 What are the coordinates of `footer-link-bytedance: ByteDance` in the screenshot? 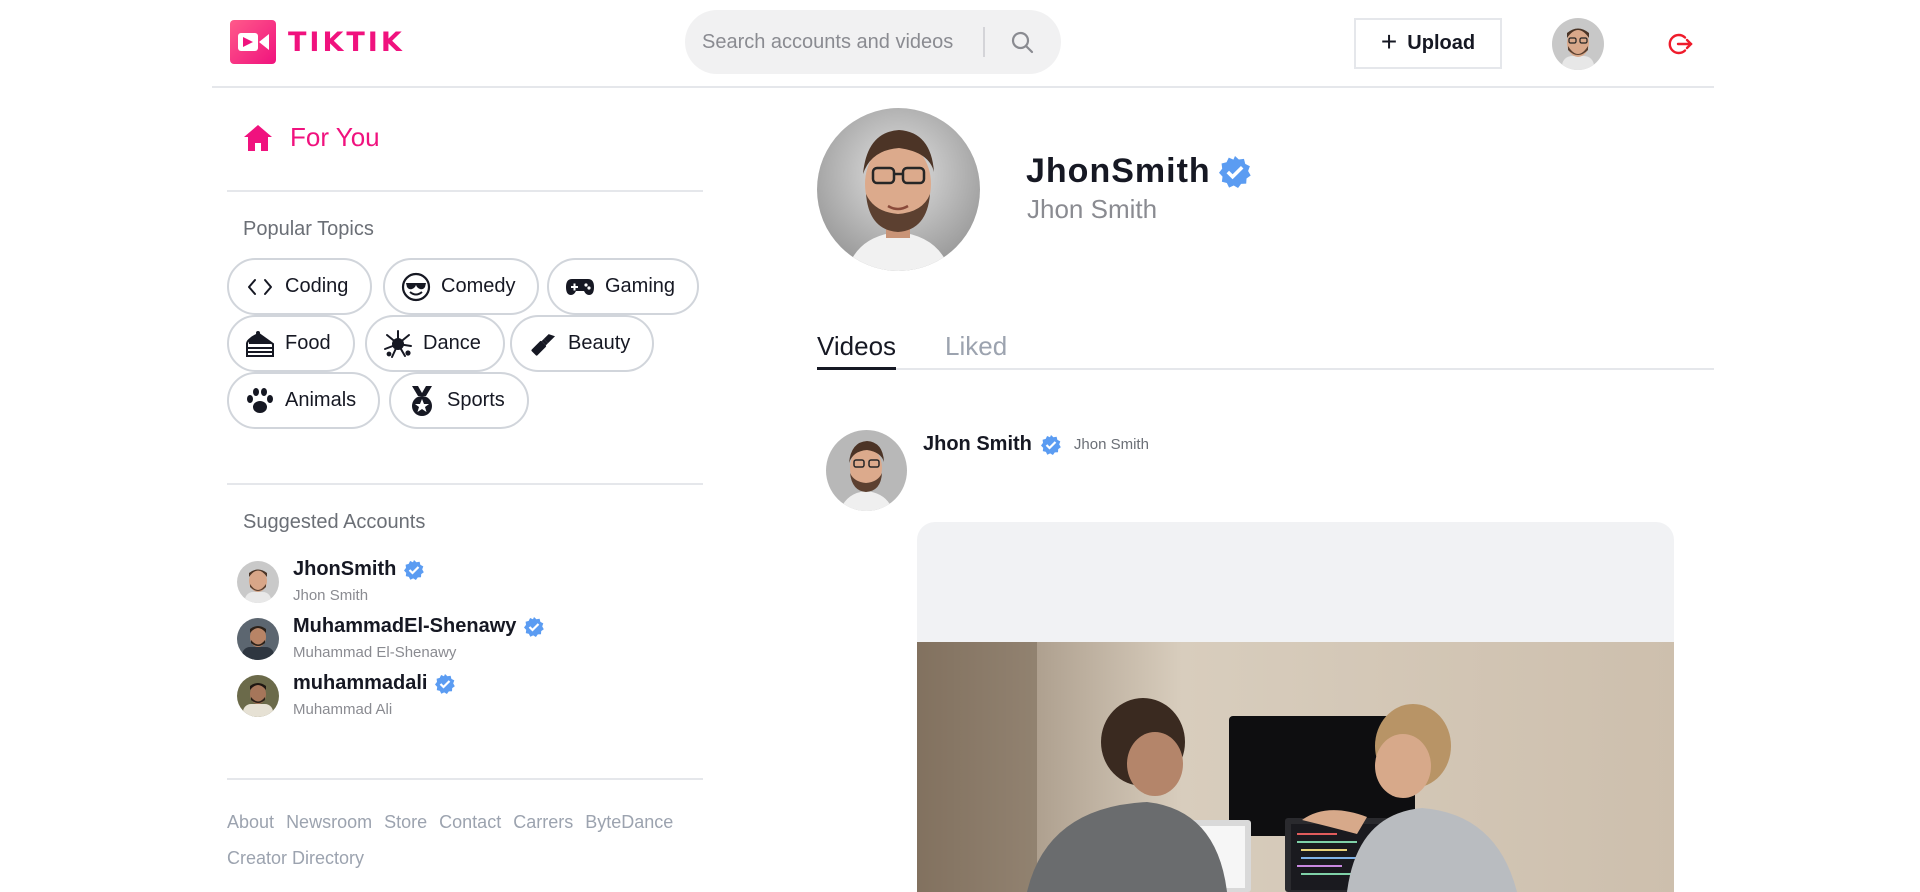 It's located at (629, 822).